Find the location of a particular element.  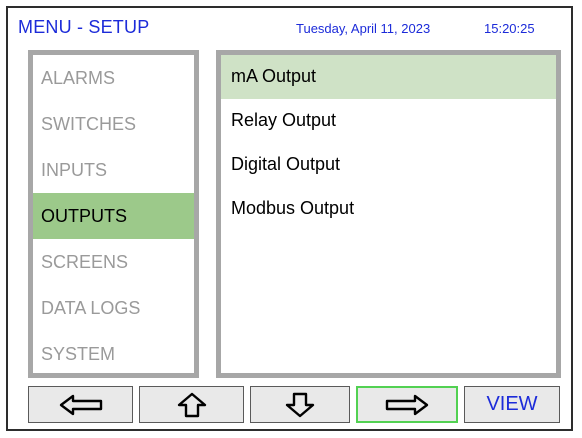

down-button is located at coordinates (300, 404).